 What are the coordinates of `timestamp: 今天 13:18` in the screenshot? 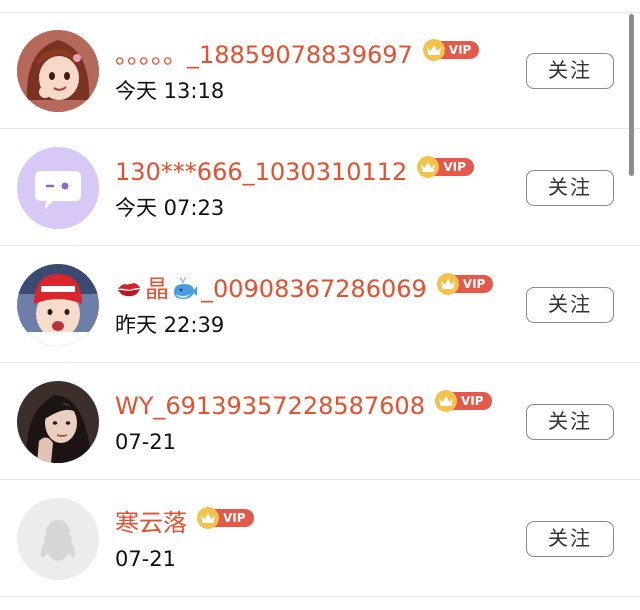 It's located at (170, 91).